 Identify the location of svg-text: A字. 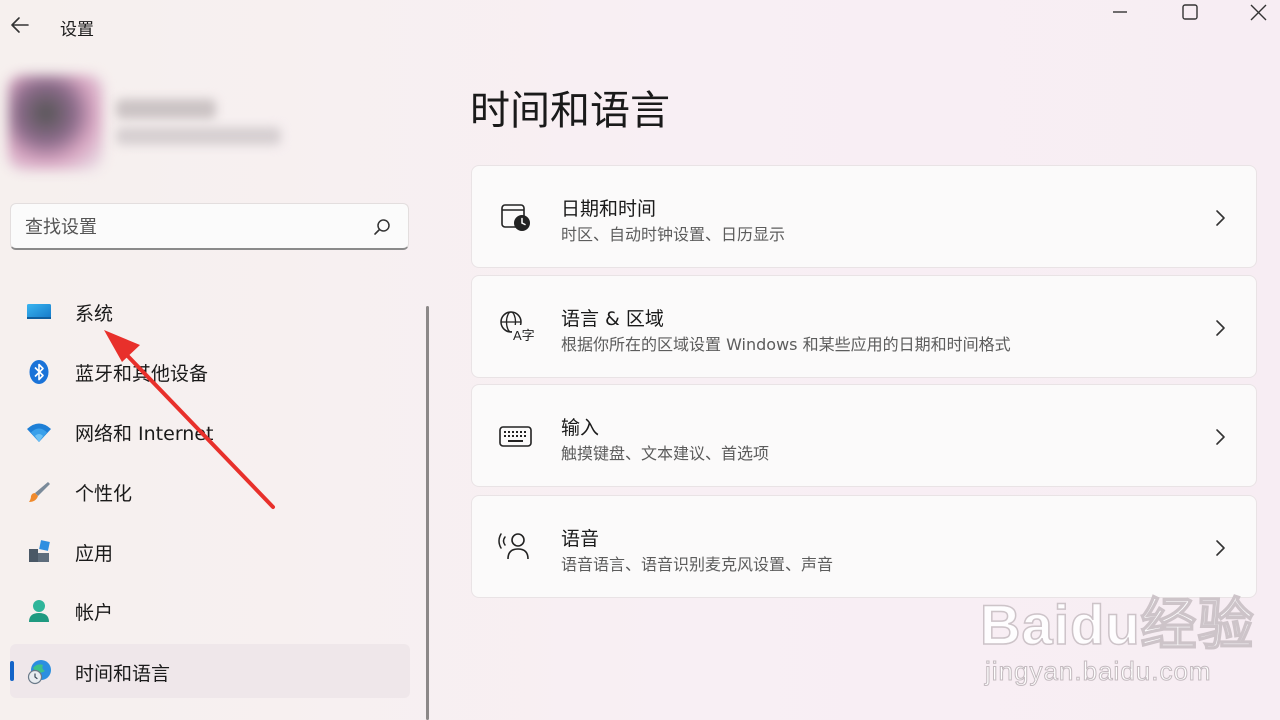
(523, 335).